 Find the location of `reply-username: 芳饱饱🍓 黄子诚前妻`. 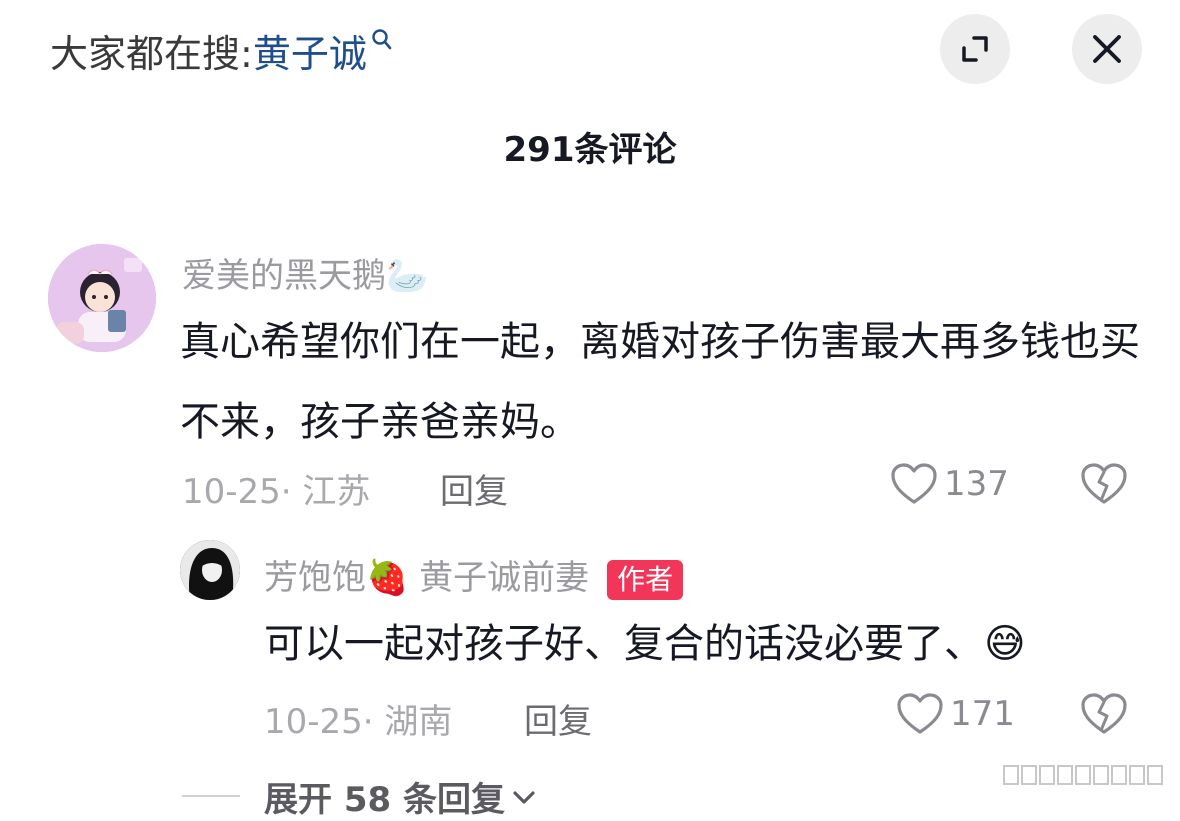

reply-username: 芳饱饱🍓 黄子诚前妻 is located at coordinates (426, 578).